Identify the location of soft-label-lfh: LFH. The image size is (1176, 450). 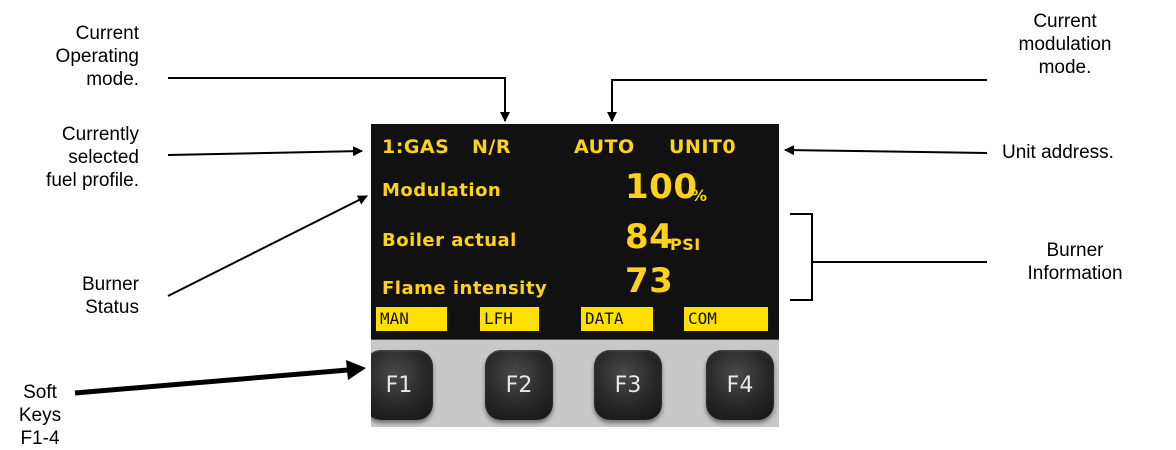
(509, 319).